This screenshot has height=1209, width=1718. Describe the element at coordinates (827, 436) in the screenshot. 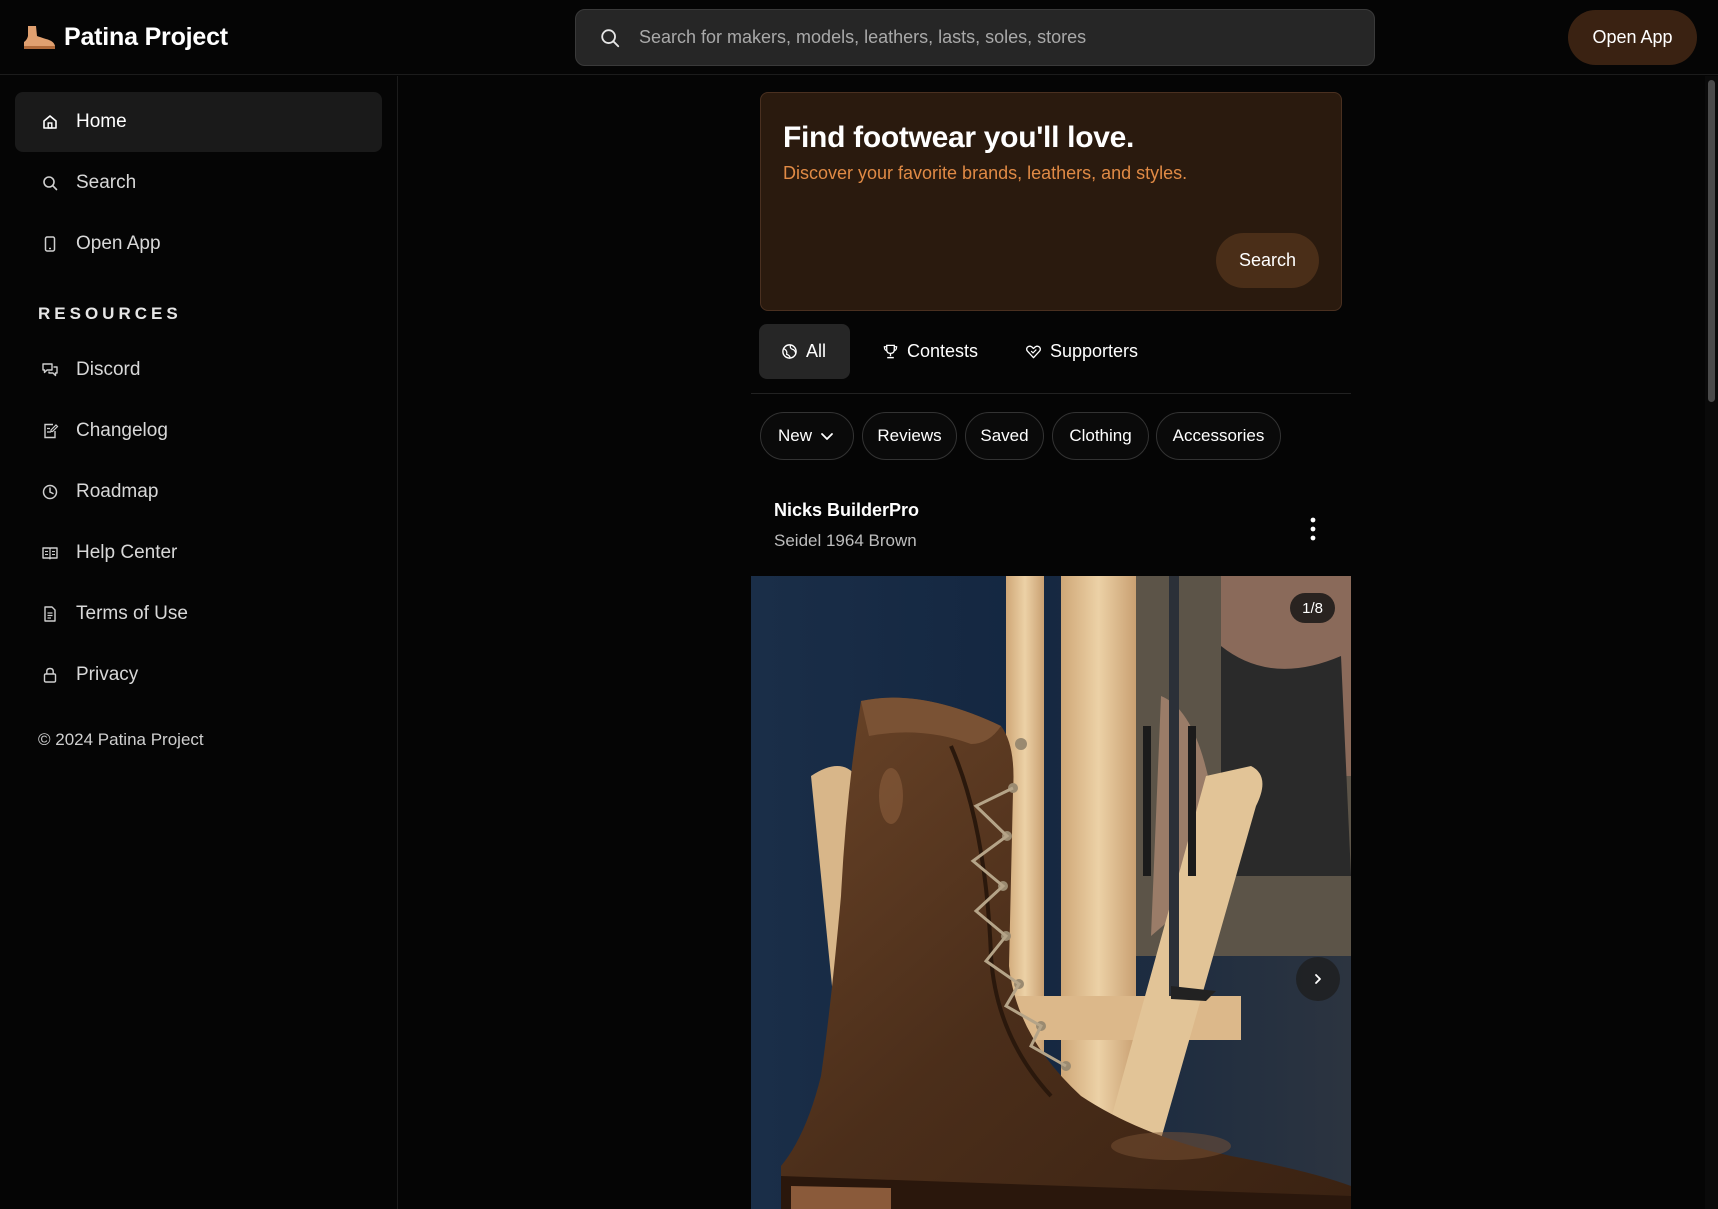

I see `chevron-down-icon` at that location.